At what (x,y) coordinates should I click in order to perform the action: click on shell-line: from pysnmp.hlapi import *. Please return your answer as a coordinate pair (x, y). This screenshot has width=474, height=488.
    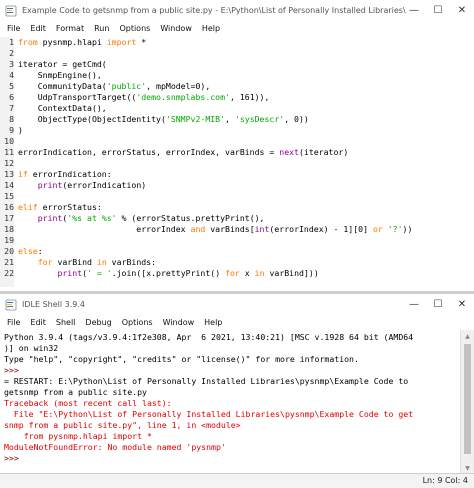
    Looking at the image, I should click on (229, 436).